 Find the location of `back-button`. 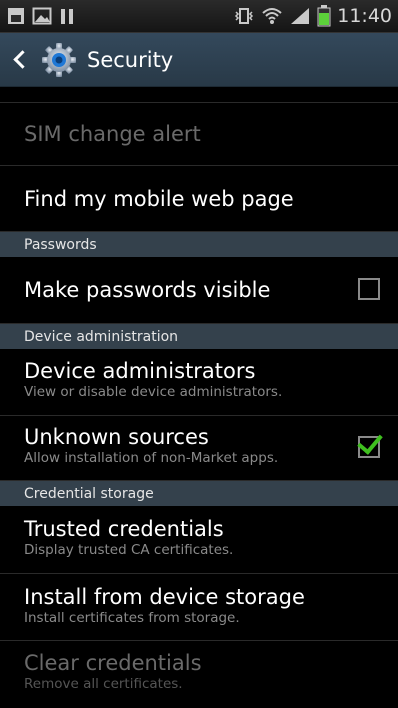

back-button is located at coordinates (49, 60).